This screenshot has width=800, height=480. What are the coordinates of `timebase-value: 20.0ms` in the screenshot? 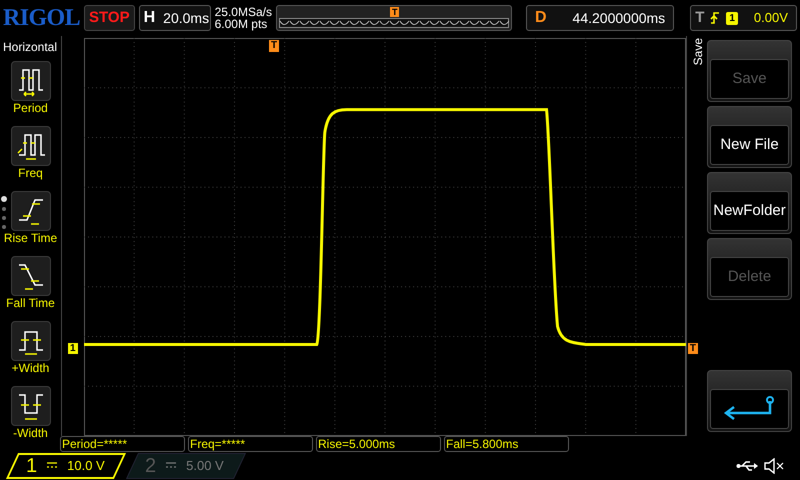 It's located at (186, 18).